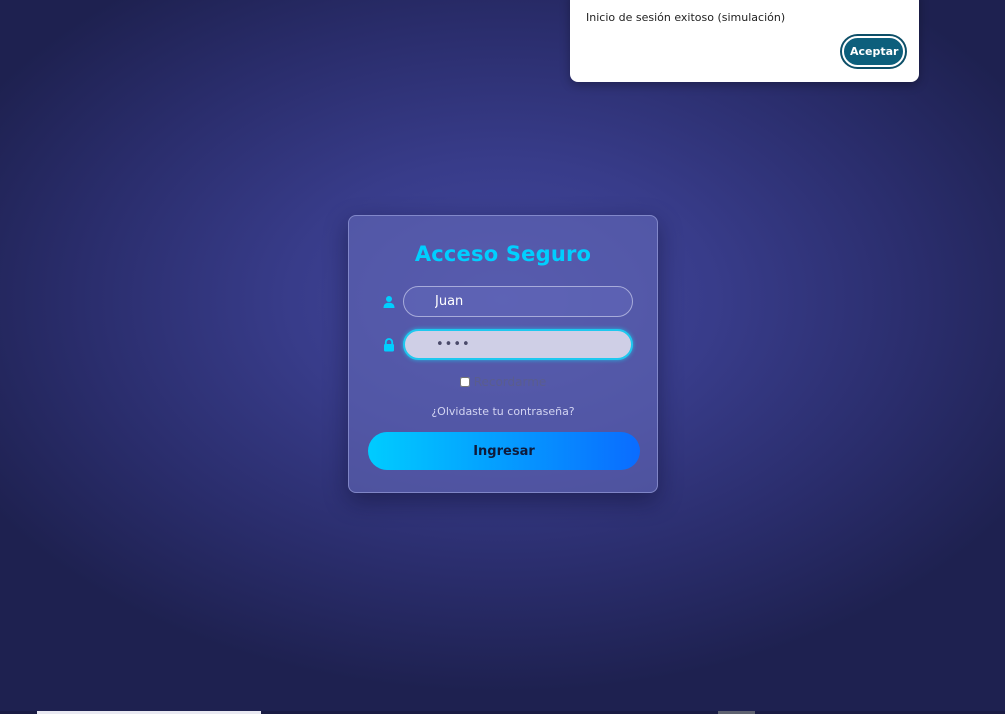 The image size is (1005, 714). Describe the element at coordinates (686, 17) in the screenshot. I see `alert-message: Inicio de sesión exitoso (simulación)` at that location.